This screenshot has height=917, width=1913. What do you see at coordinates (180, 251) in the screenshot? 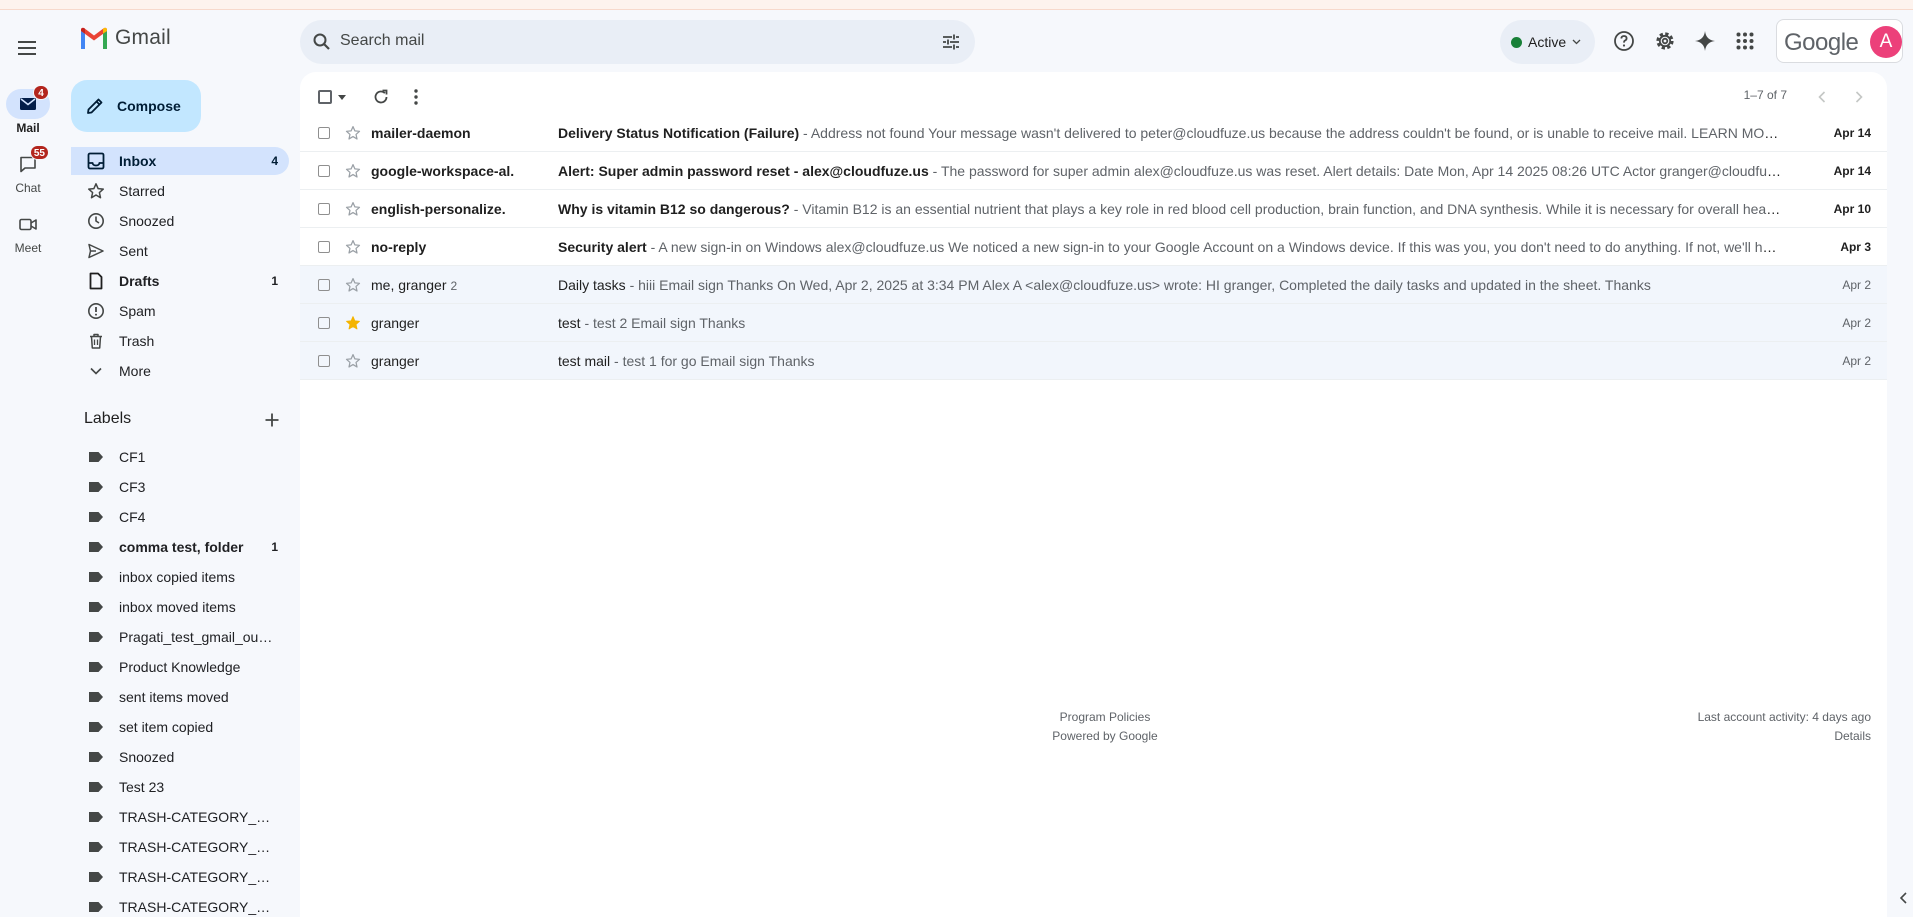
I see `nav-item-sent: Sent` at bounding box center [180, 251].